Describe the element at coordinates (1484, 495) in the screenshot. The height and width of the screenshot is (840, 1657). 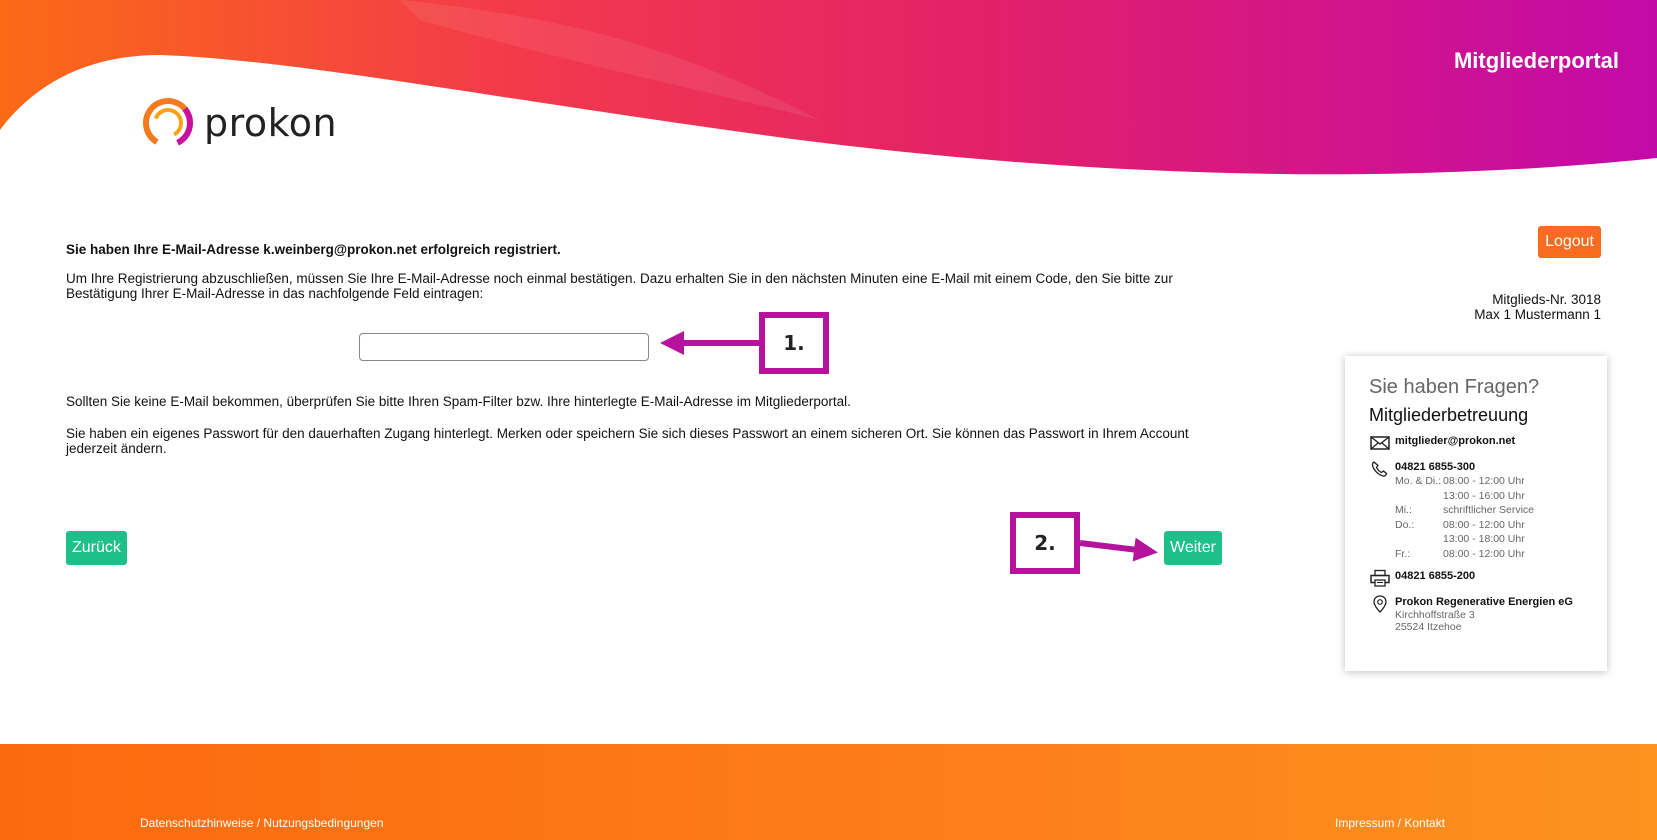
I see `hours-time: 13:00 - 16:00 Uhr` at that location.